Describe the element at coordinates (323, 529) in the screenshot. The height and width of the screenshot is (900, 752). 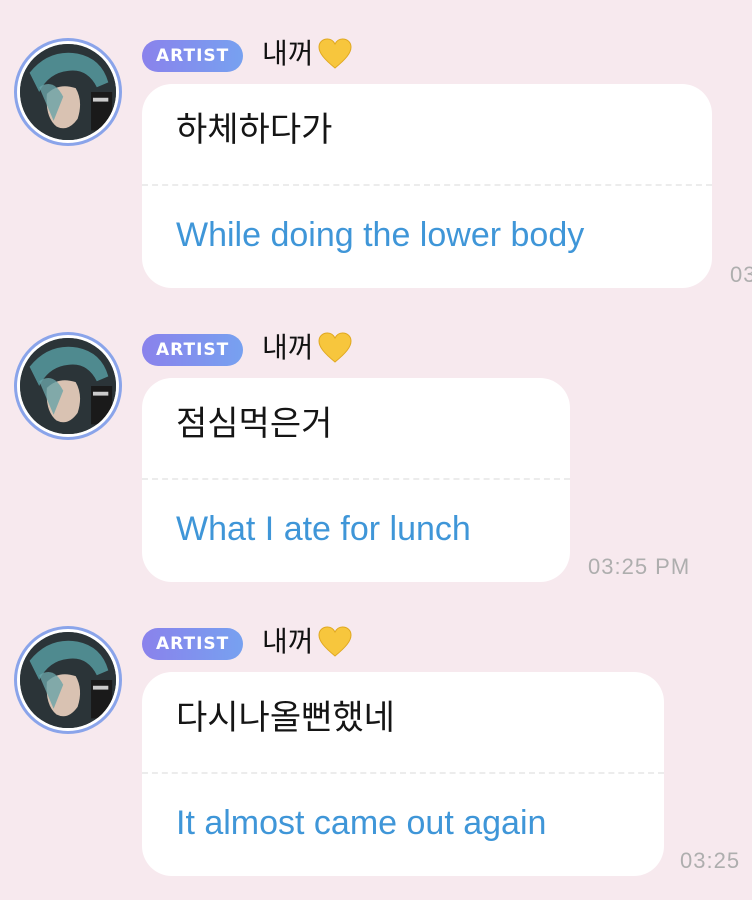
I see `translated-text: What I ate for lunch` at that location.